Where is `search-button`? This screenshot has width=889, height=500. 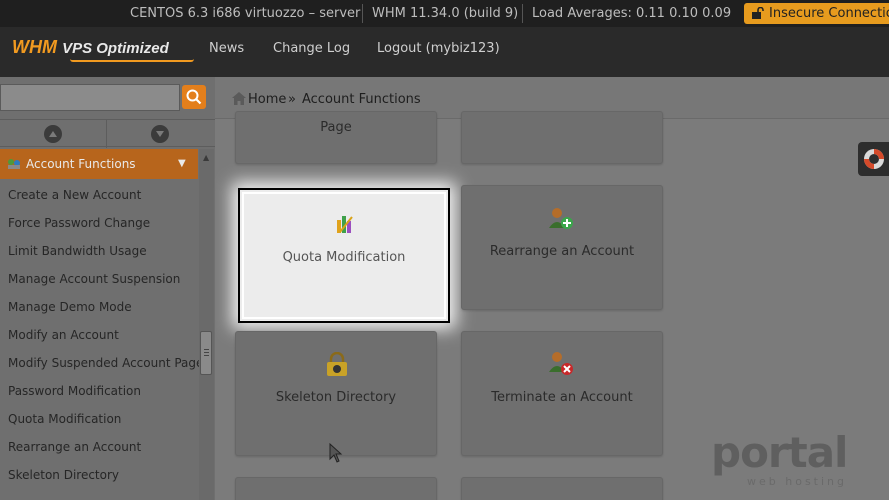
search-button is located at coordinates (194, 97).